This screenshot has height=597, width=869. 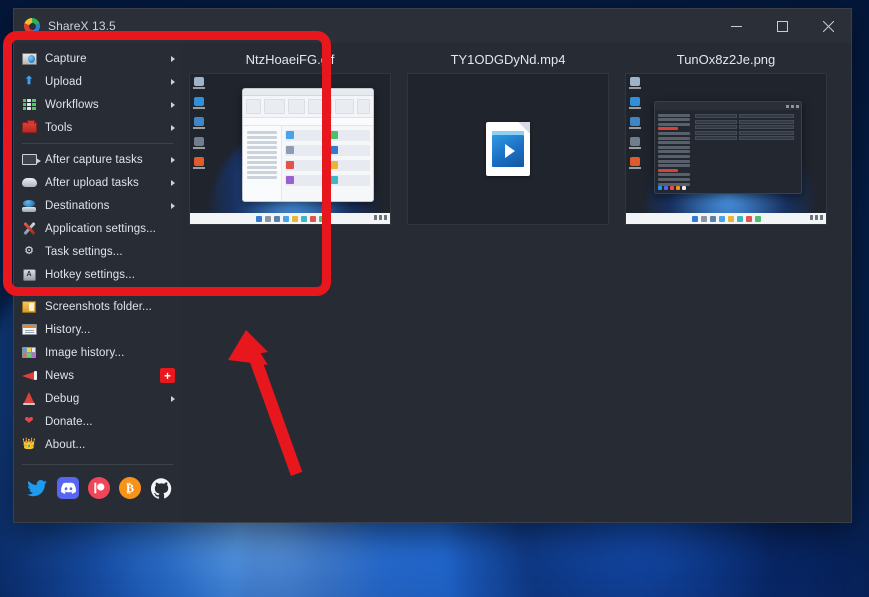 I want to click on window-title: ShareX 13.5, so click(x=82, y=26).